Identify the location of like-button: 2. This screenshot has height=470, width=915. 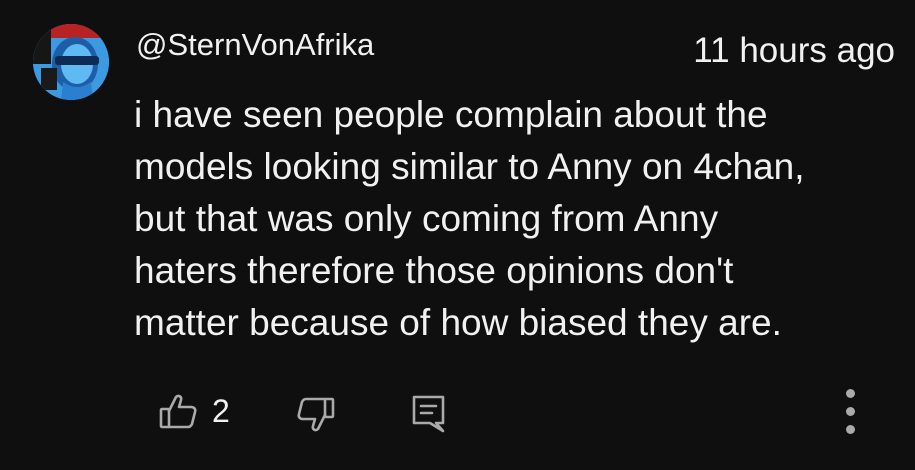
(198, 412).